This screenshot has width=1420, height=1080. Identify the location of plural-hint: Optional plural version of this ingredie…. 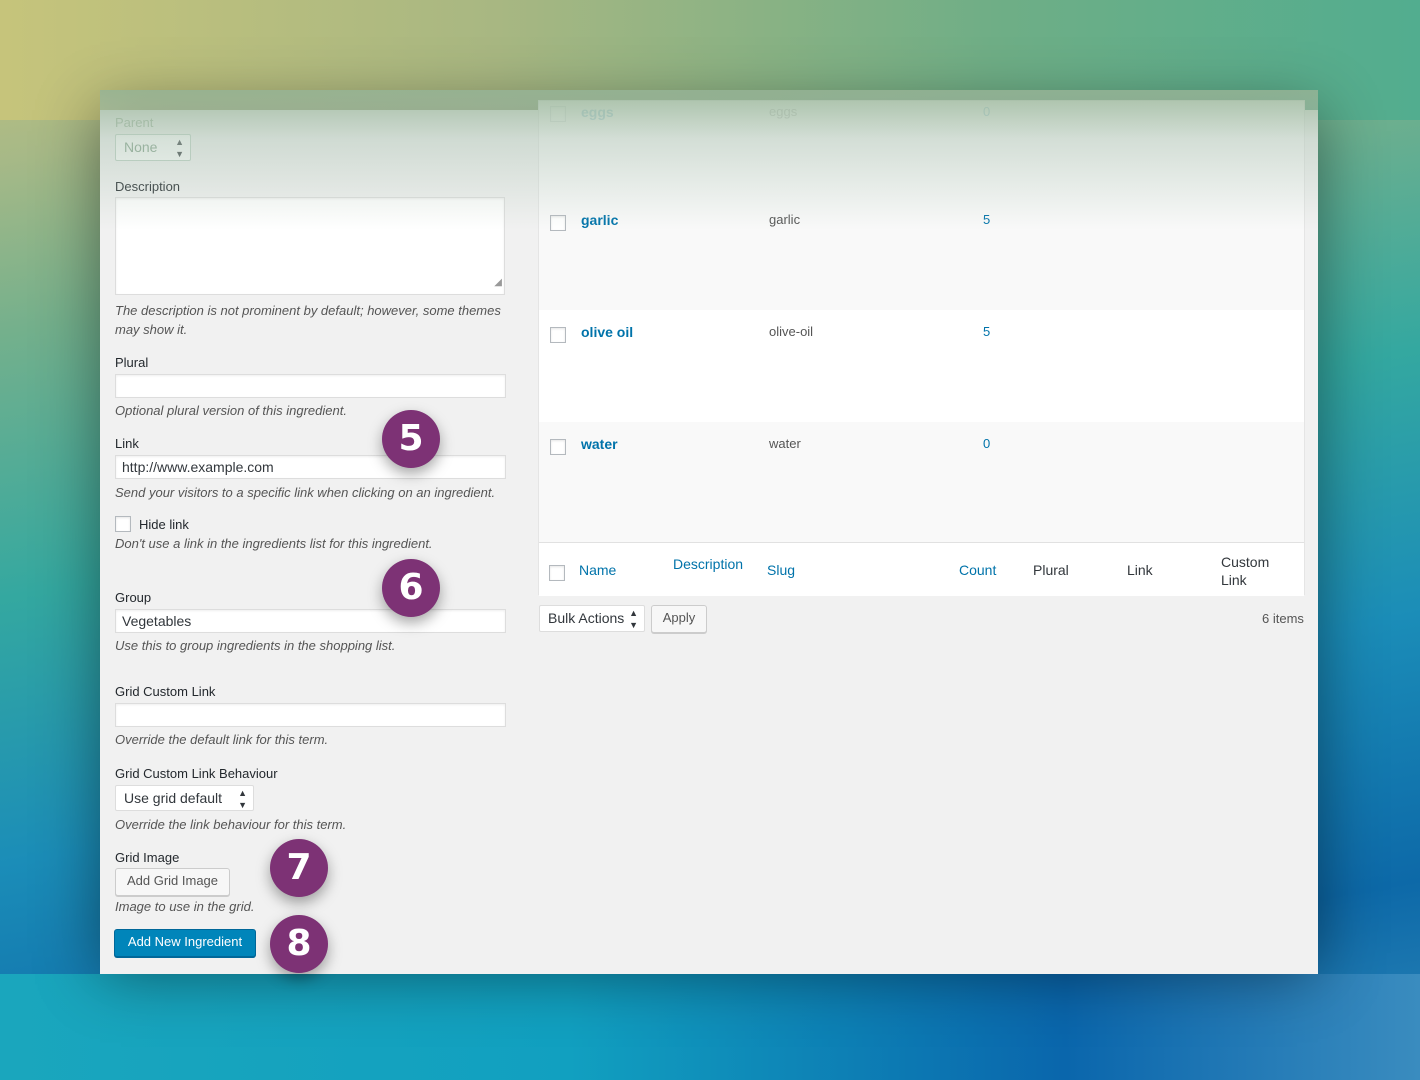
(231, 410).